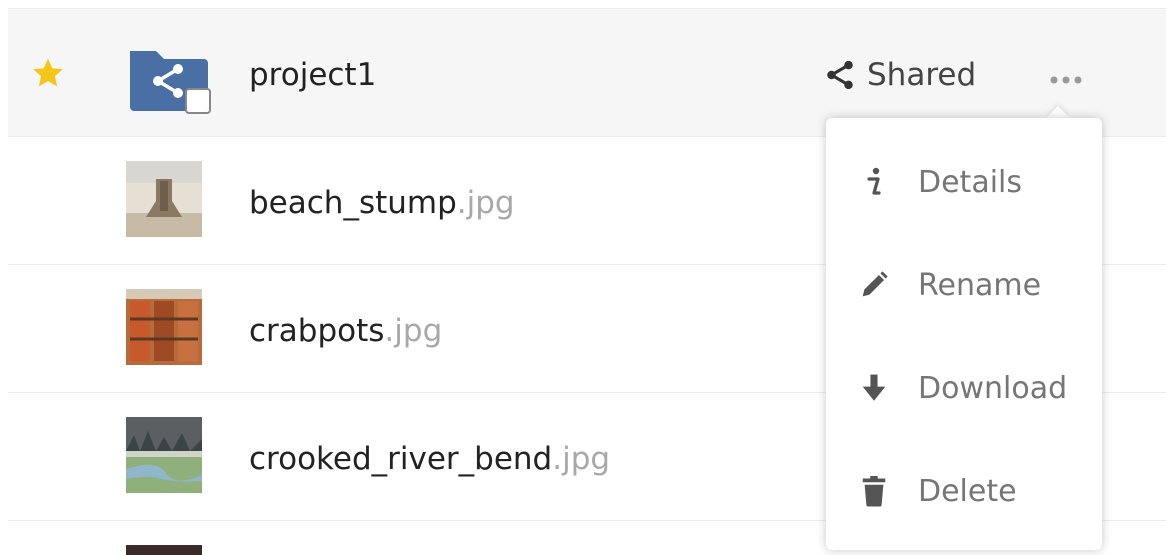 The width and height of the screenshot is (1166, 555). Describe the element at coordinates (164, 550) in the screenshot. I see `next-file-thumbnail` at that location.